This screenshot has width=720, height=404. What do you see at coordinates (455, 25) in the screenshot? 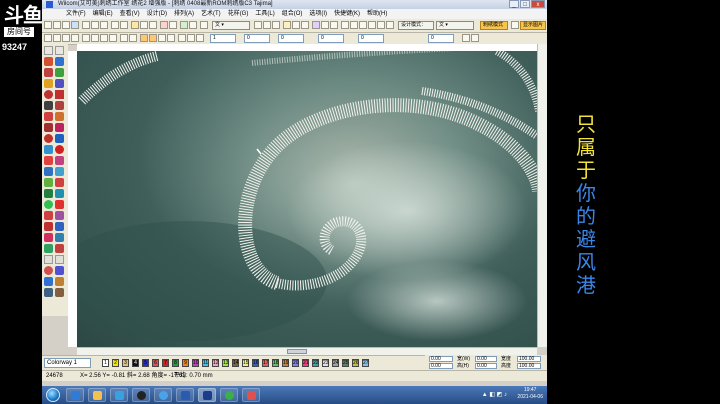
I see `mode-combo: 文 ▾` at bounding box center [455, 25].